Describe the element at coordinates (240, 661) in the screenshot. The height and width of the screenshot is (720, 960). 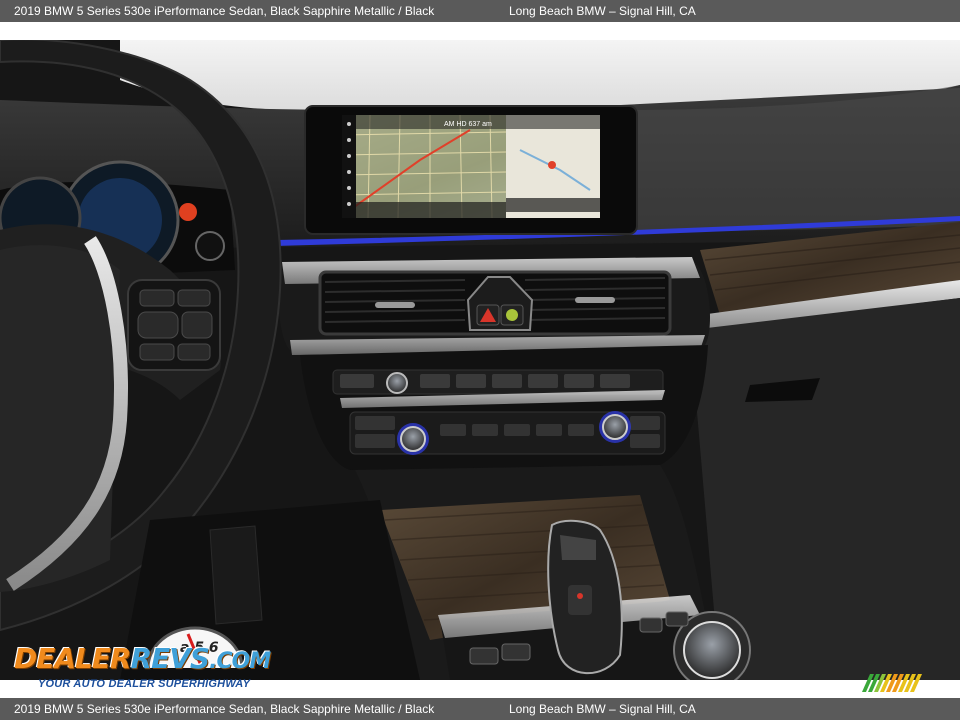
I see `logo-part-com: .COM` at that location.